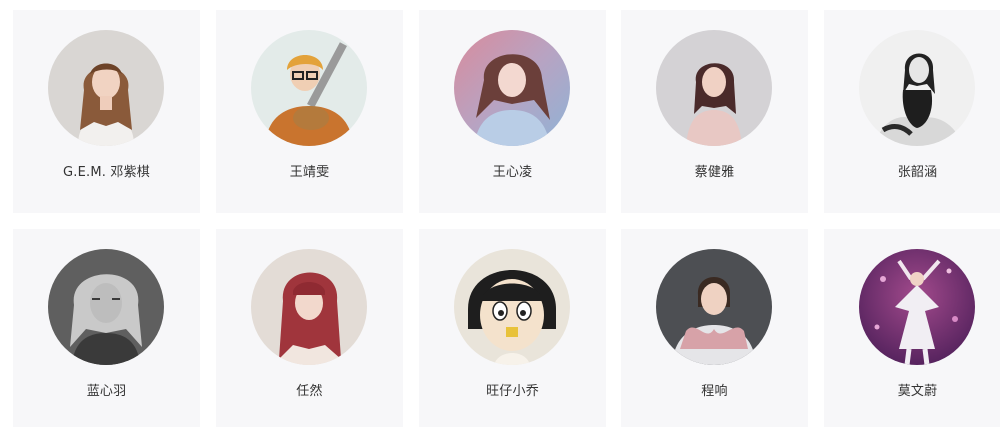 The image size is (1000, 427). What do you see at coordinates (309, 389) in the screenshot?
I see `artist-name: 任然` at bounding box center [309, 389].